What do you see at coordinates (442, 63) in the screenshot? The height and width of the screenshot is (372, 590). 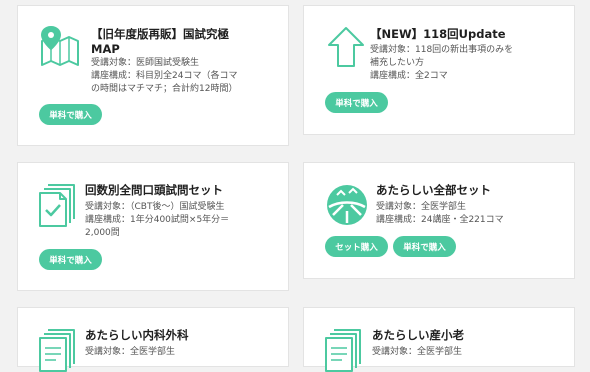 I see `course-meta: 受講対象：118回の新出事項のみを 補充したい方 講座構成：全2コマ` at bounding box center [442, 63].